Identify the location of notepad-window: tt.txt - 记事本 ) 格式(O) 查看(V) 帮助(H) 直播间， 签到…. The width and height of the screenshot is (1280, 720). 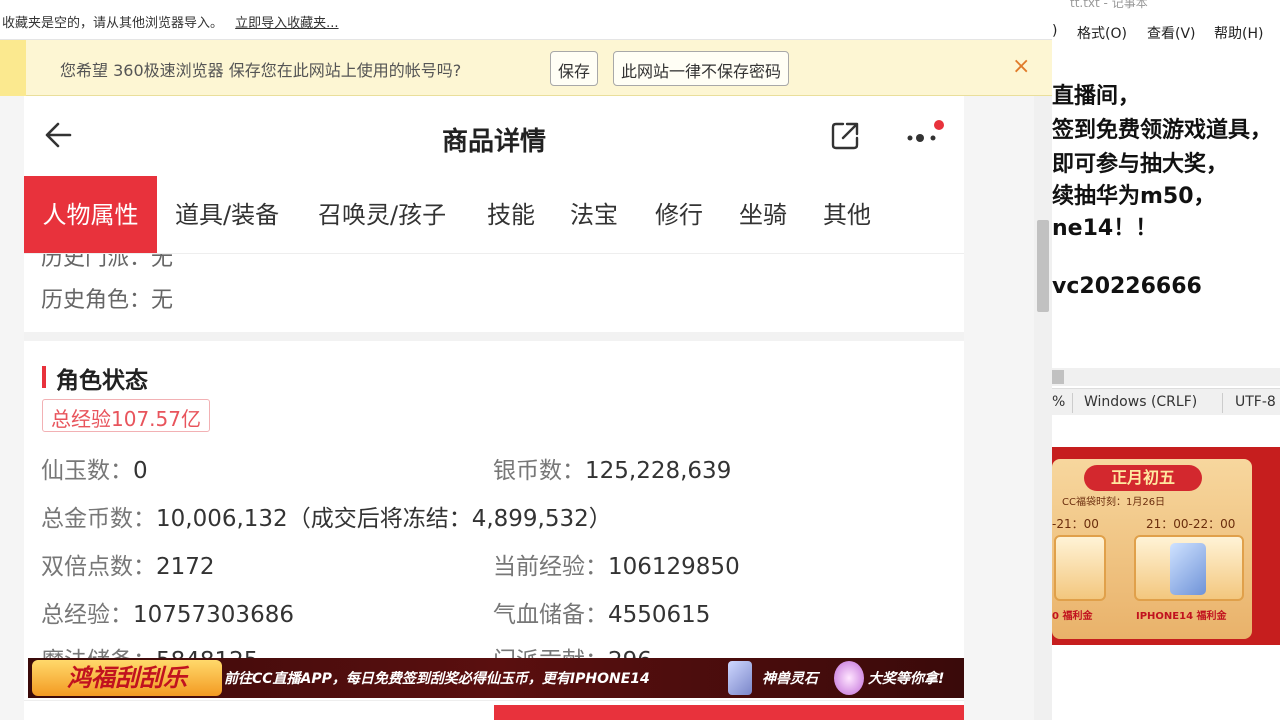
(1166, 207).